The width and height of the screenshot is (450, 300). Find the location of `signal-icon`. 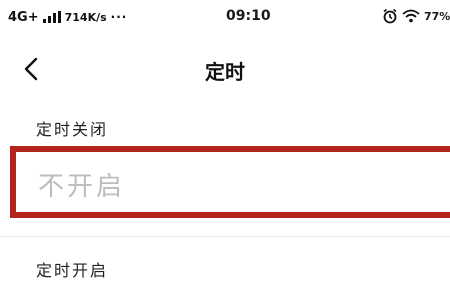

signal-icon is located at coordinates (51, 17).